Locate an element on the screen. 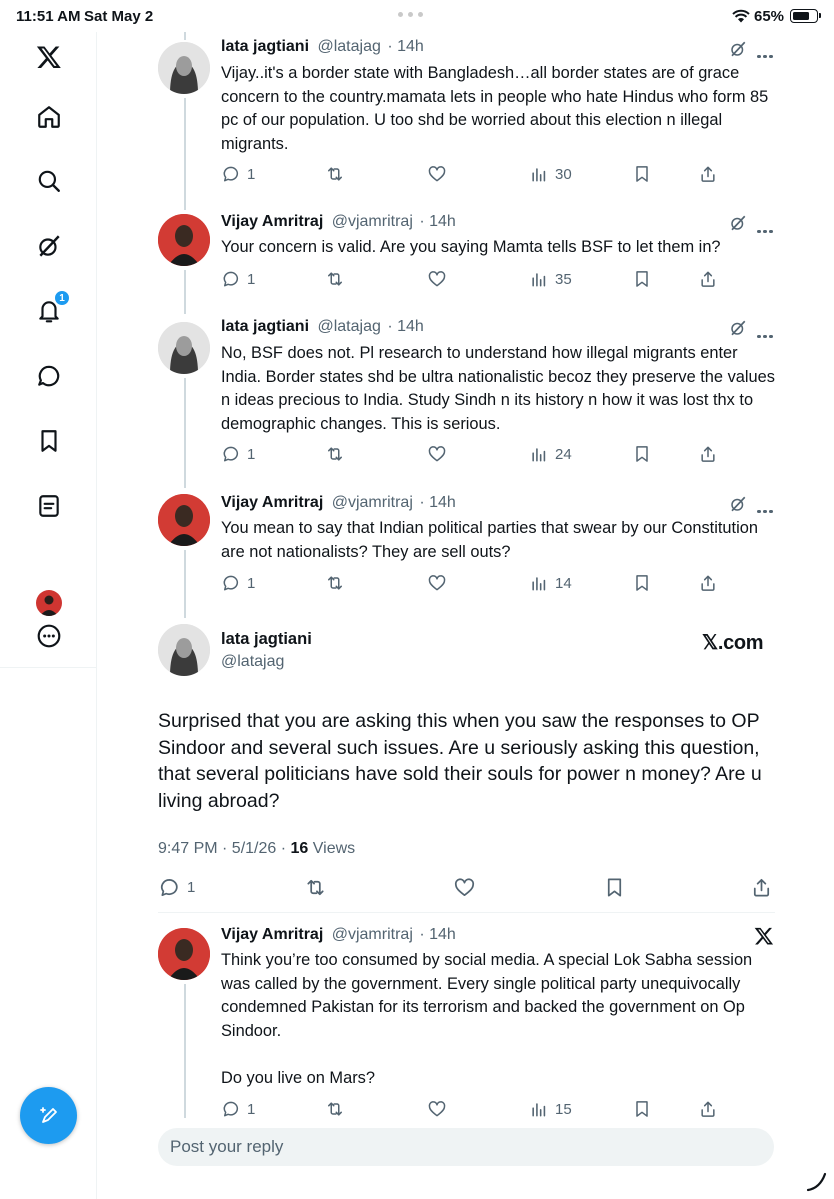  home-icon is located at coordinates (49, 117).